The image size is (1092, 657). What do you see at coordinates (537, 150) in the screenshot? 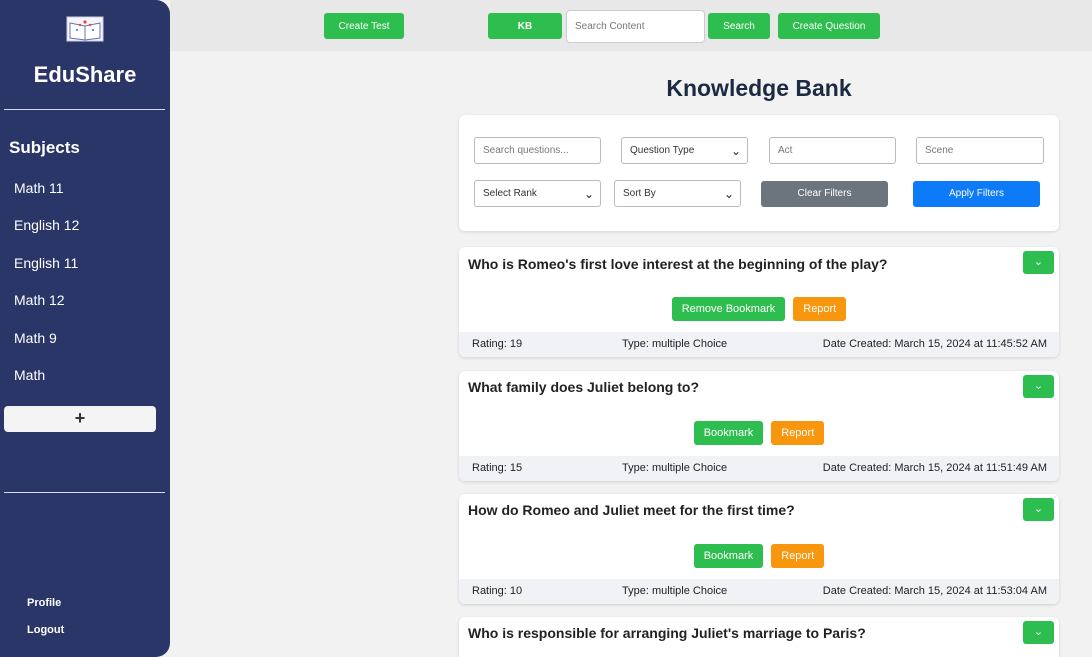
I see `question-search-input` at bounding box center [537, 150].